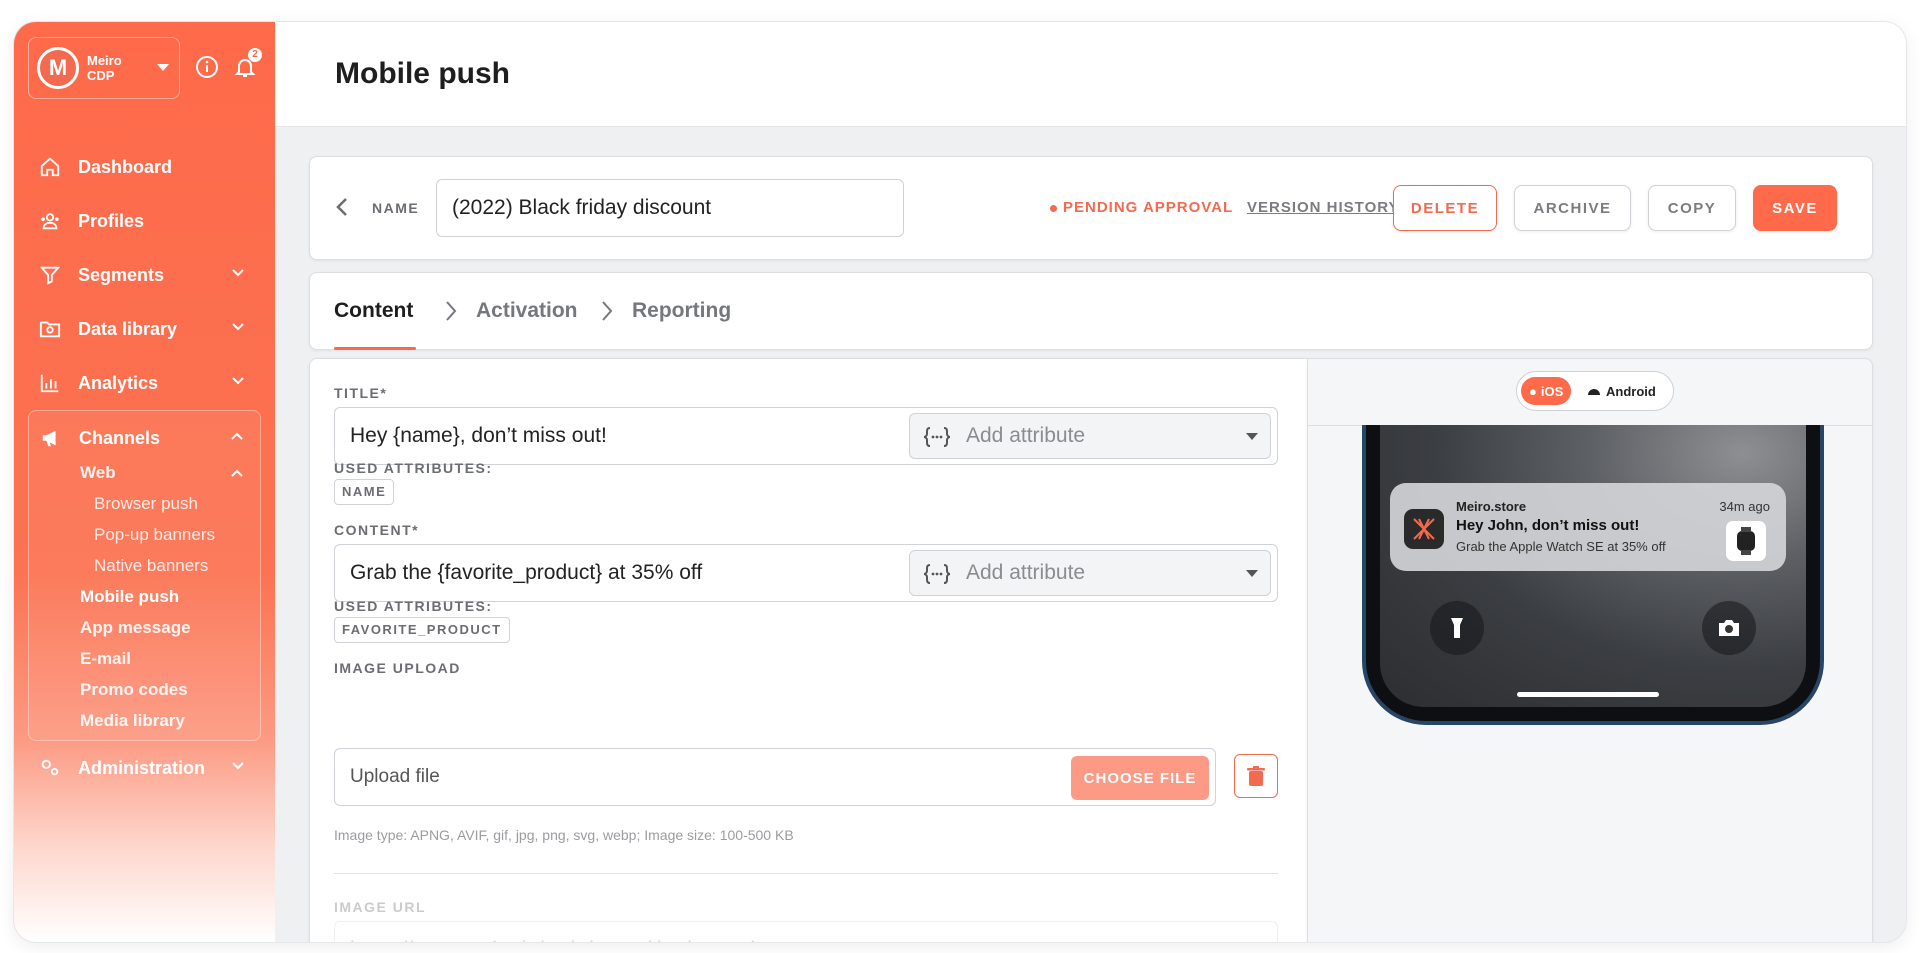 The width and height of the screenshot is (1920, 953). Describe the element at coordinates (1090, 436) in the screenshot. I see `title-add-attribute-select: Add attribute` at that location.